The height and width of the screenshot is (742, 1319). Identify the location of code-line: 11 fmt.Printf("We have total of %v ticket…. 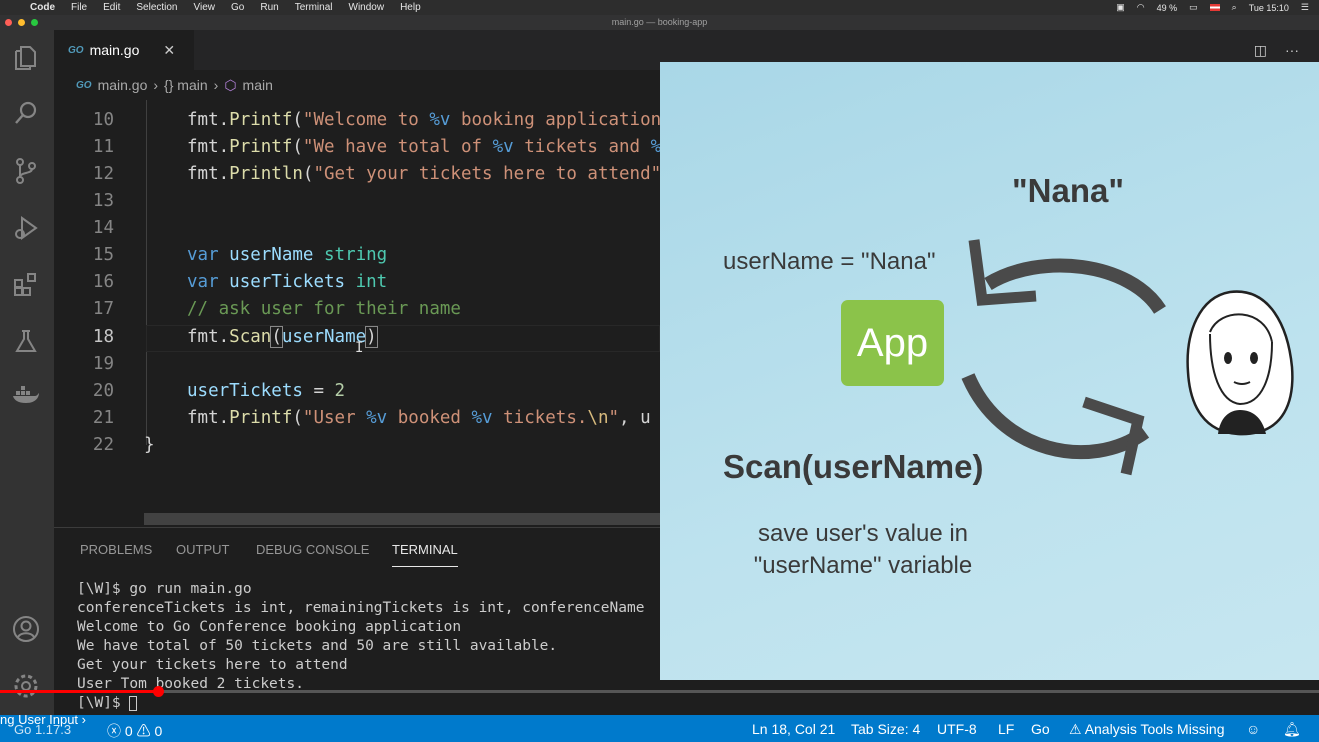
(357, 147).